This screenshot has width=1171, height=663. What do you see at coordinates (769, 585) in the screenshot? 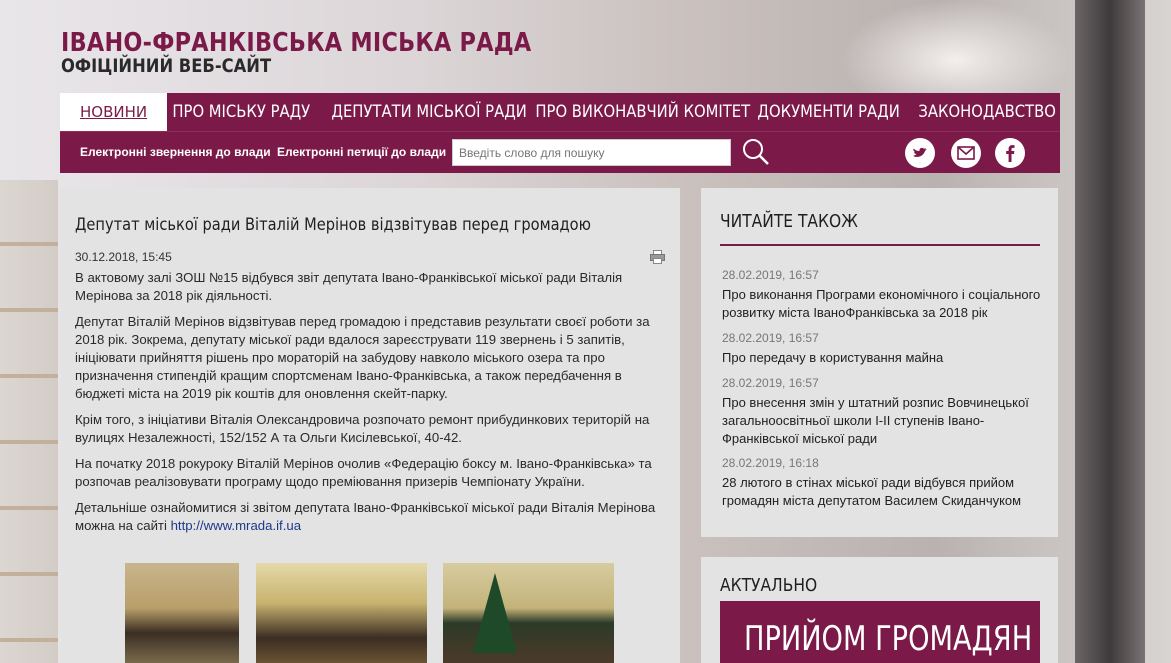
I see `actual-heading: АКТУАЛЬНО` at bounding box center [769, 585].